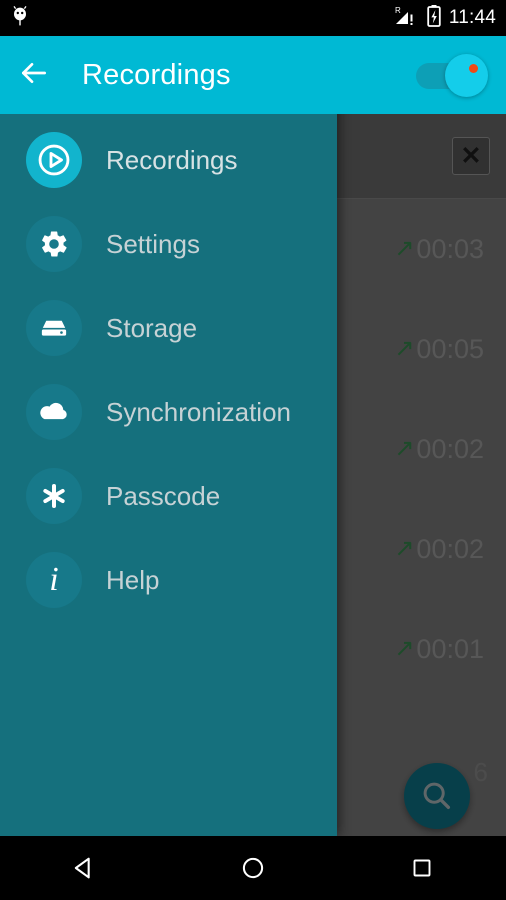 Image resolution: width=506 pixels, height=900 pixels. What do you see at coordinates (473, 68) in the screenshot?
I see `toggle-indicator-dot` at bounding box center [473, 68].